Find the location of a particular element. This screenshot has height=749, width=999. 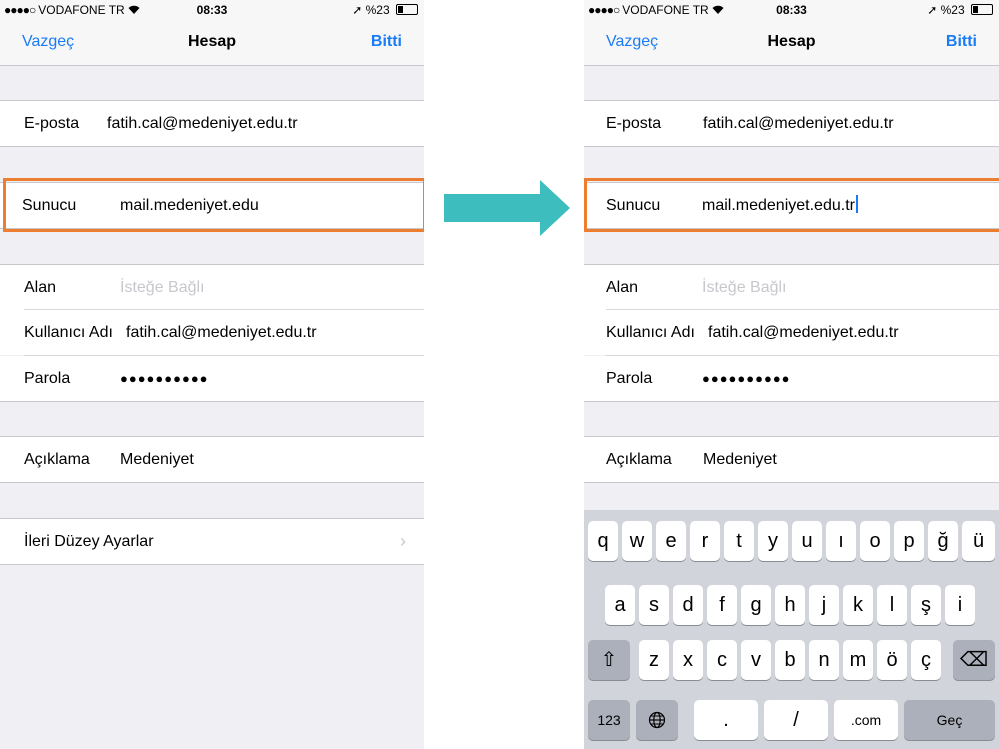

key-e: e is located at coordinates (671, 541).